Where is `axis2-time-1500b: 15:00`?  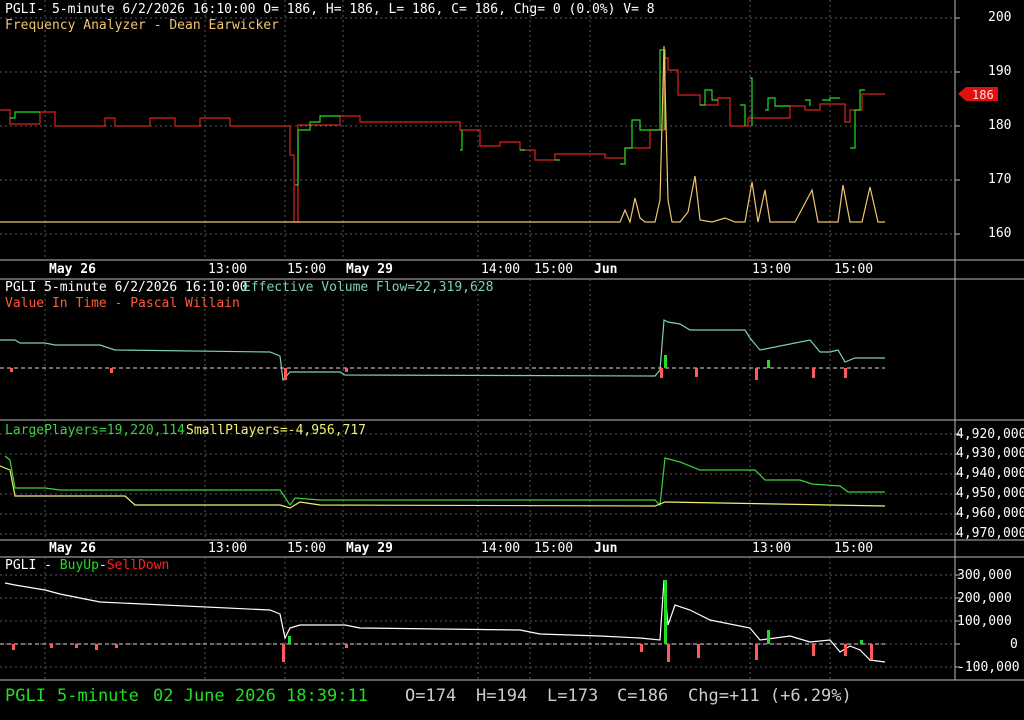
axis2-time-1500b: 15:00 is located at coordinates (554, 548).